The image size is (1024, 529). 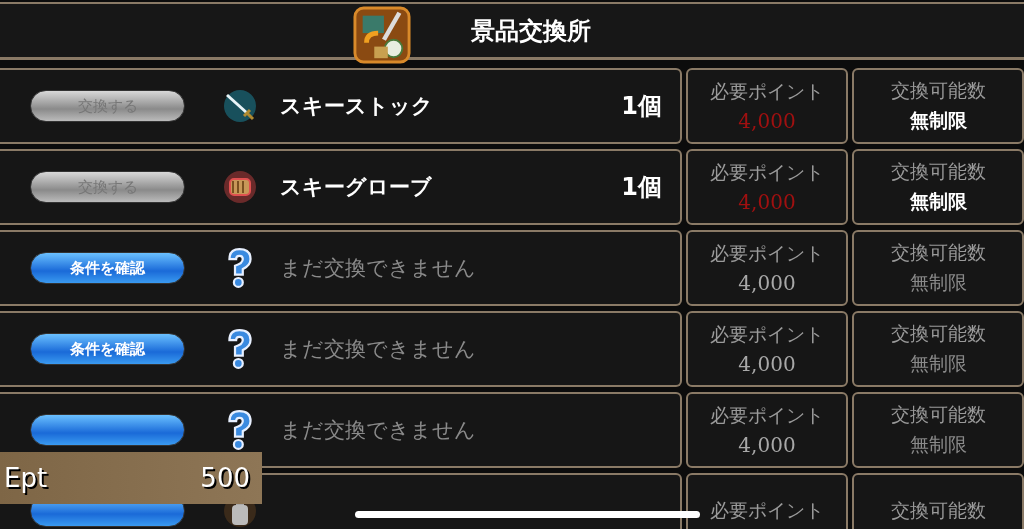 What do you see at coordinates (356, 187) in the screenshot?
I see `item-name: スキーグローブ` at bounding box center [356, 187].